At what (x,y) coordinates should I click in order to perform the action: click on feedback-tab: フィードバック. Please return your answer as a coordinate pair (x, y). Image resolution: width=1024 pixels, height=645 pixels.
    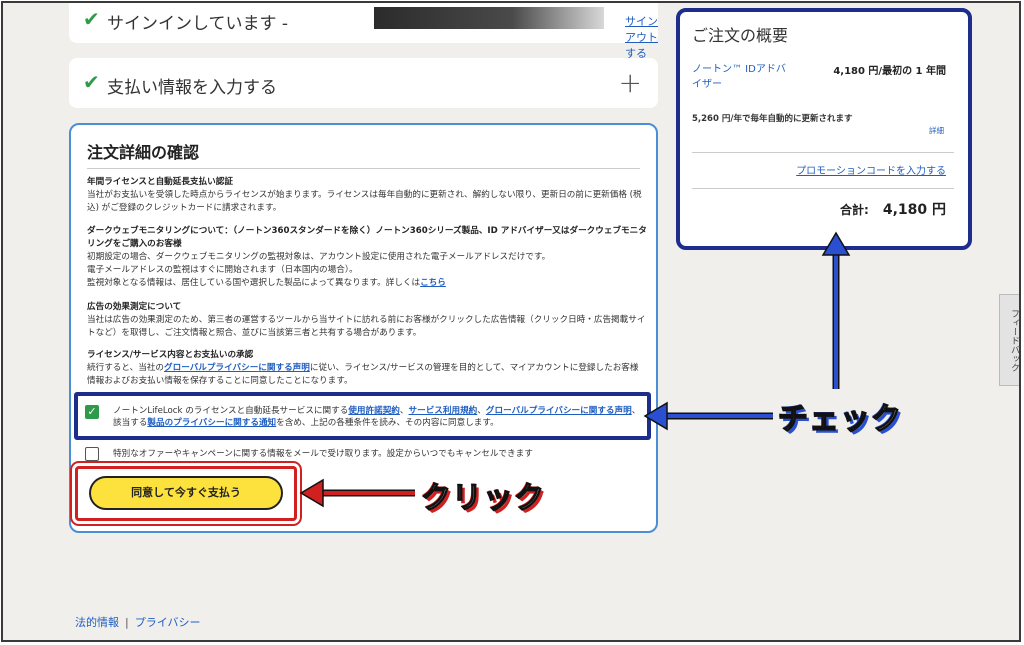
    Looking at the image, I should click on (1009, 340).